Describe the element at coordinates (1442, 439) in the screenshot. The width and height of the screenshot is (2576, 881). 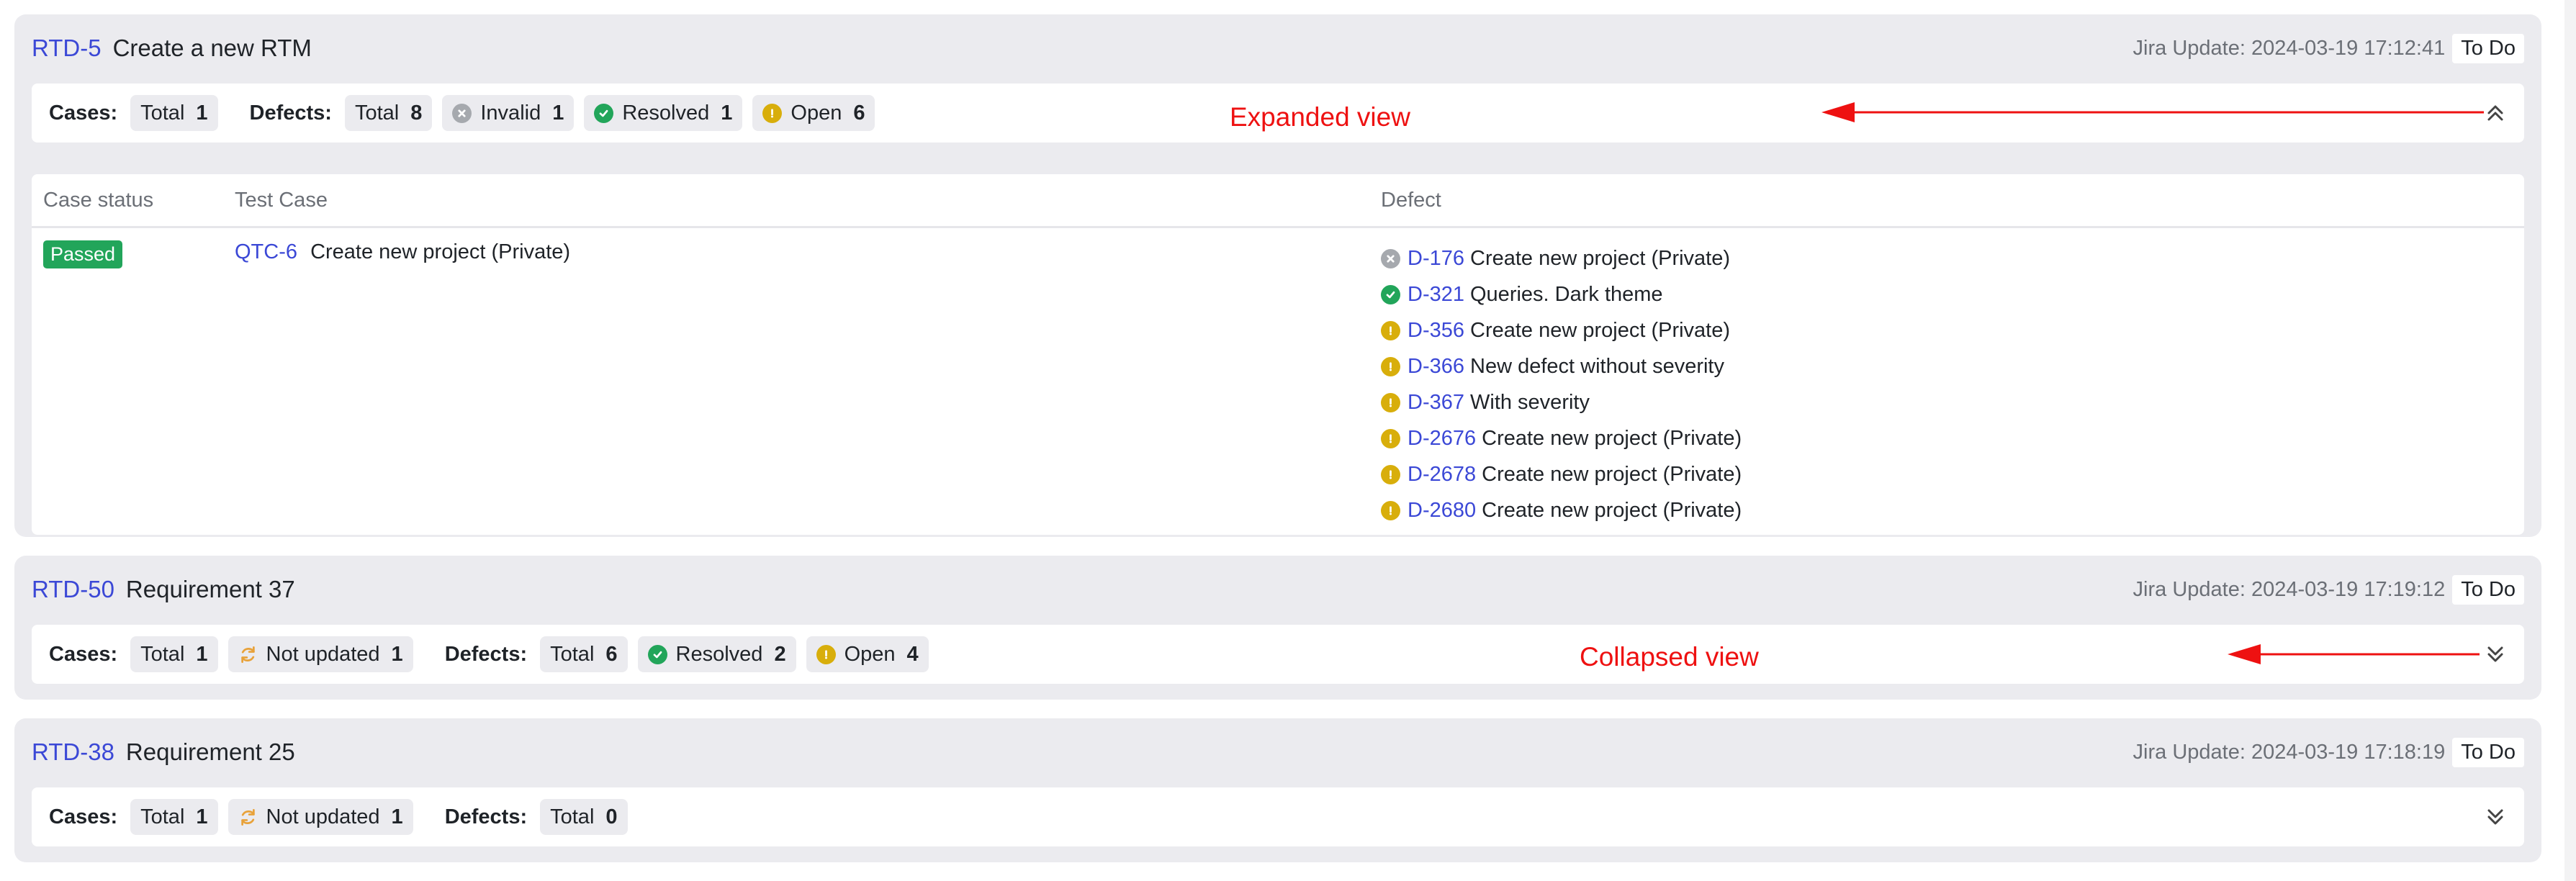
I see `defect-key-link: D-2676` at that location.